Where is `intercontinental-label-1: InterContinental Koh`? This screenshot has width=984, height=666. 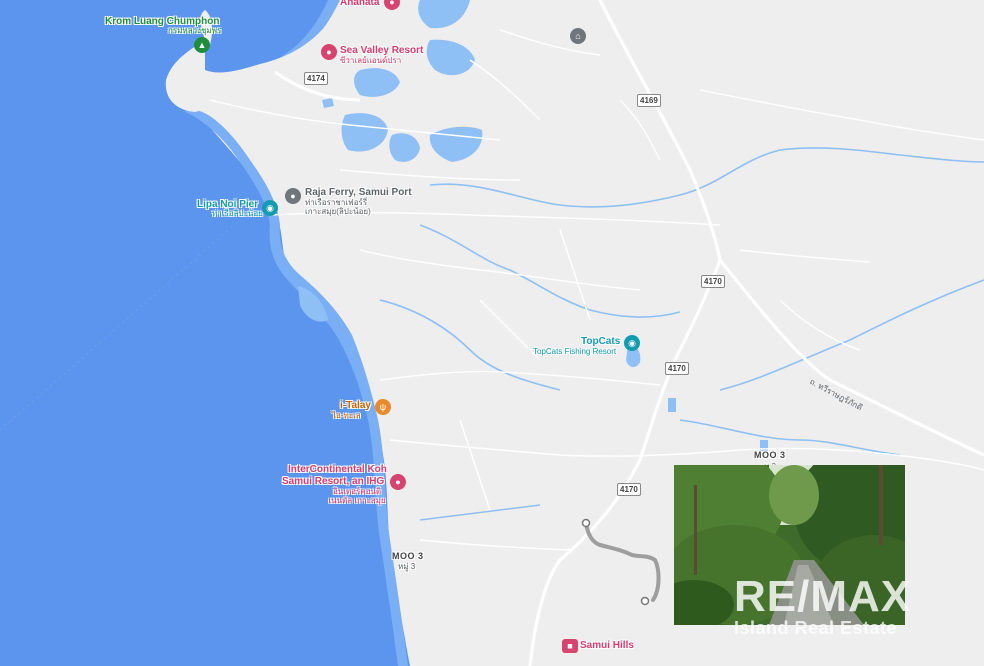 intercontinental-label-1: InterContinental Koh is located at coordinates (337, 469).